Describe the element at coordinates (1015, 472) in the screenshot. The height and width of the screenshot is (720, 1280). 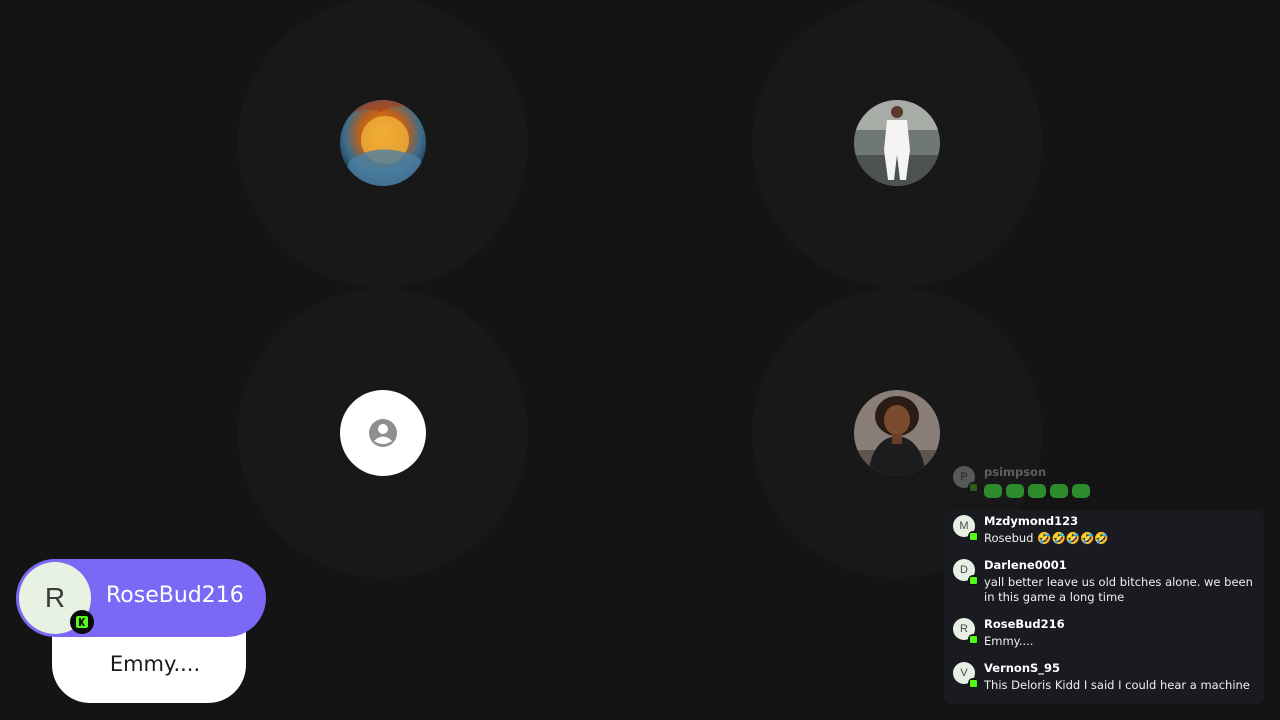
I see `chat-username: psimpson` at that location.